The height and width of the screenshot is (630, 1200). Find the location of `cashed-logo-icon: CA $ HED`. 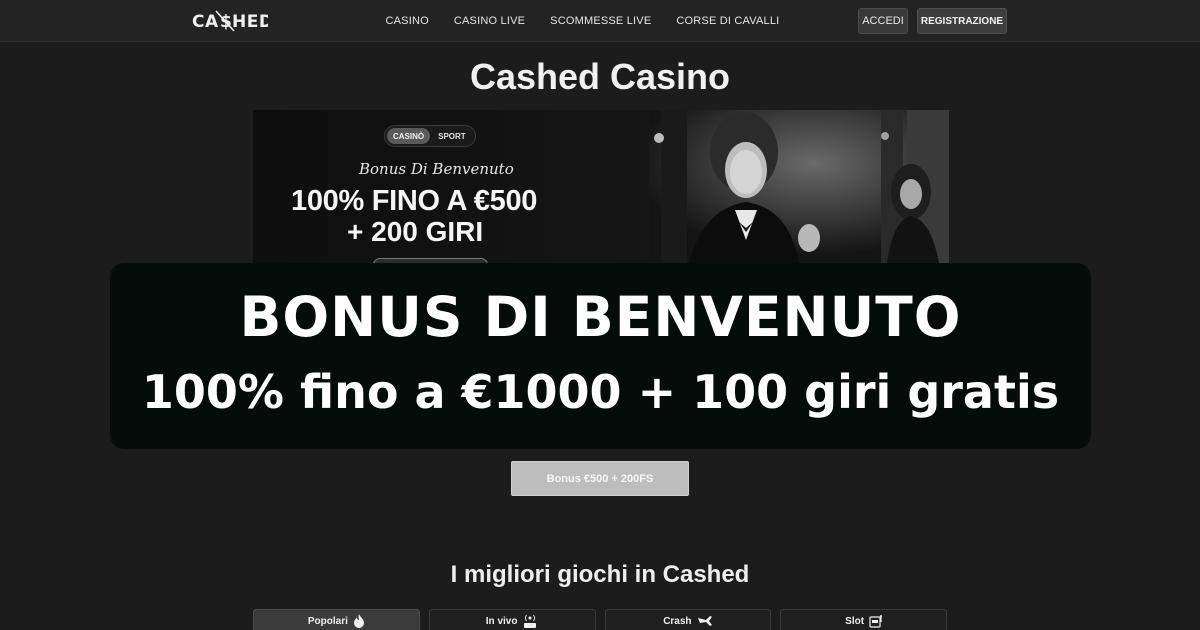

cashed-logo-icon: CA $ HED is located at coordinates (230, 21).